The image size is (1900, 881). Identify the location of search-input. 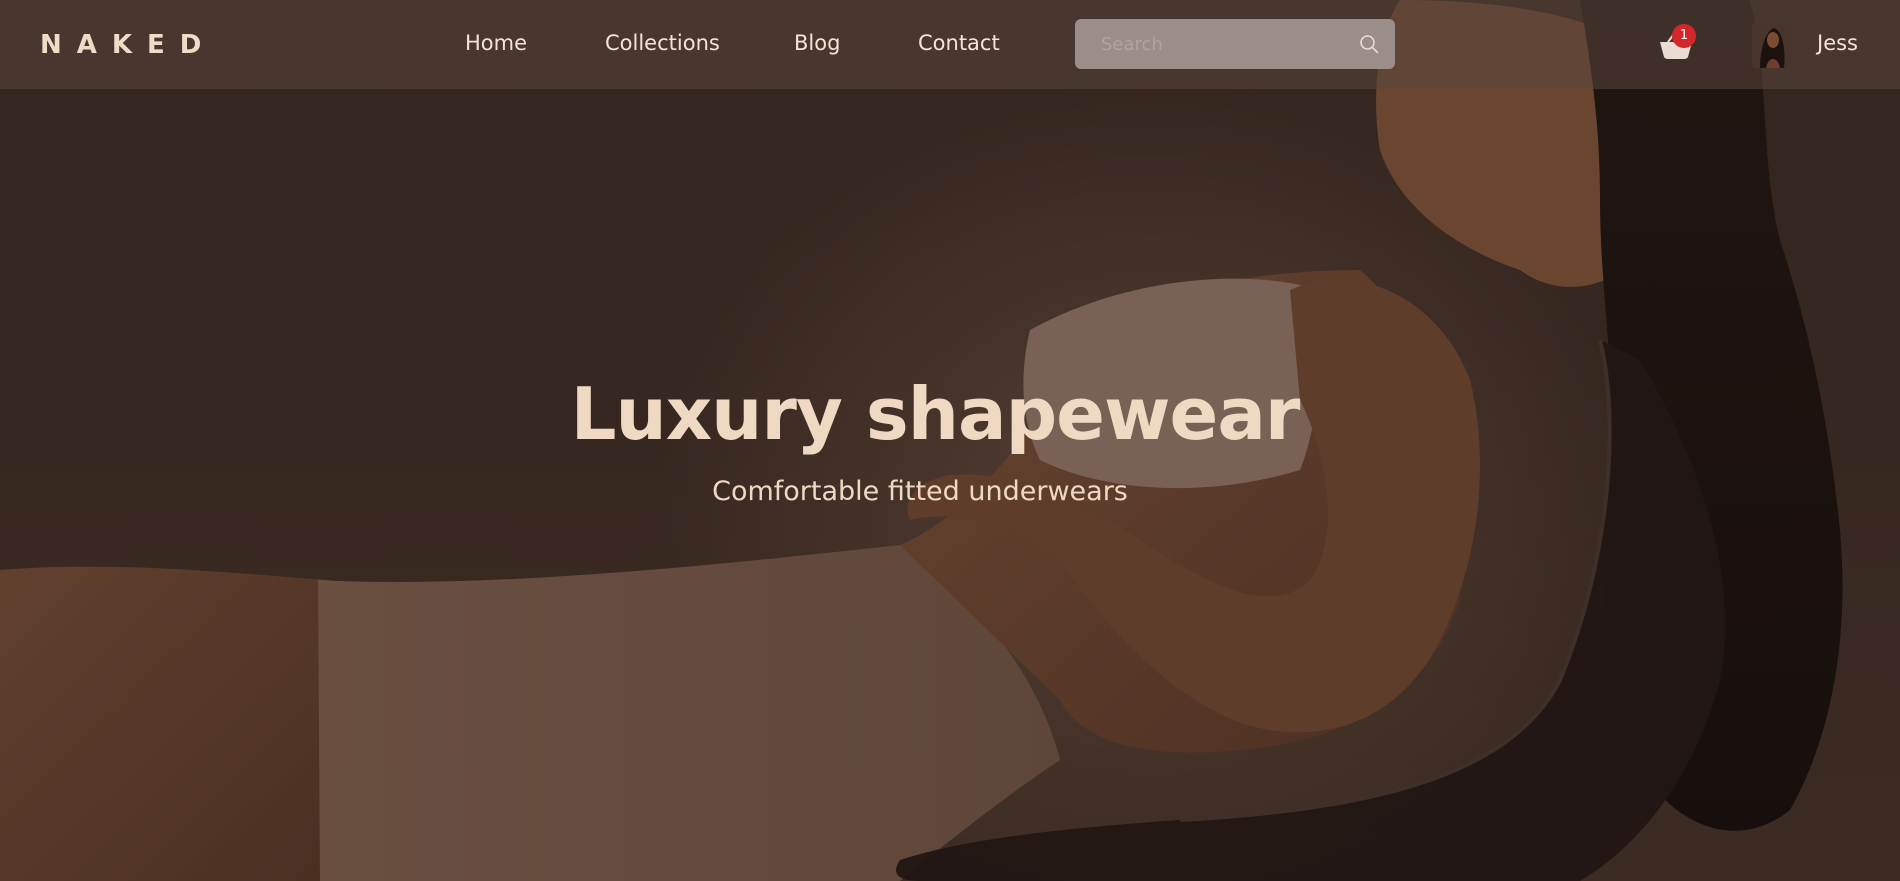
(1215, 44).